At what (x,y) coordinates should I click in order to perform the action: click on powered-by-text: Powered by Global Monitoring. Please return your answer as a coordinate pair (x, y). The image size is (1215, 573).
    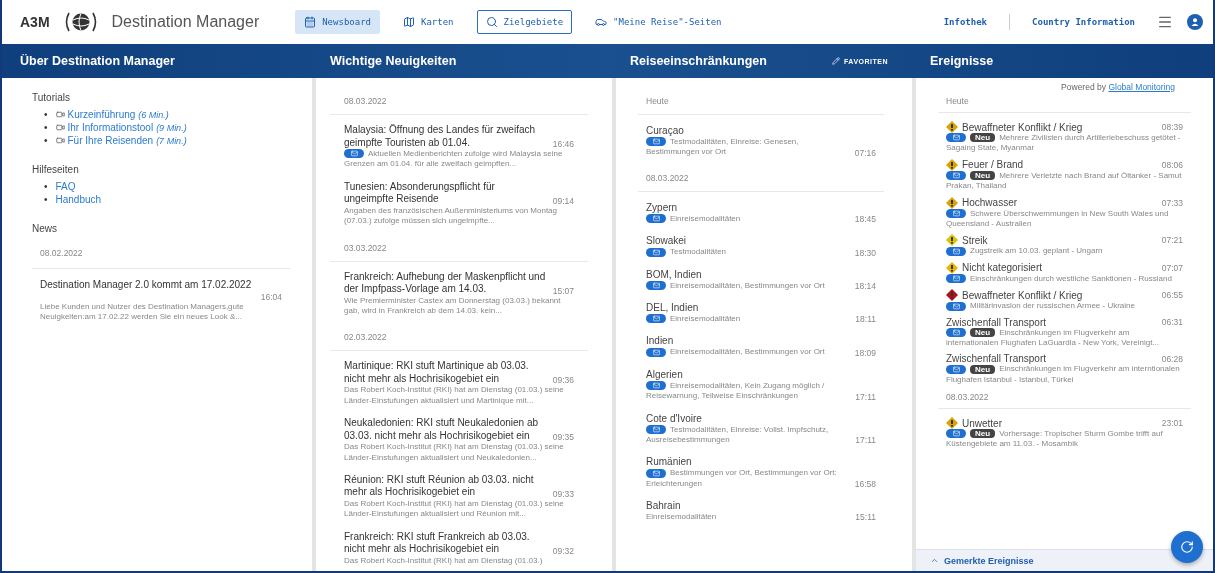
    Looking at the image, I should click on (1118, 87).